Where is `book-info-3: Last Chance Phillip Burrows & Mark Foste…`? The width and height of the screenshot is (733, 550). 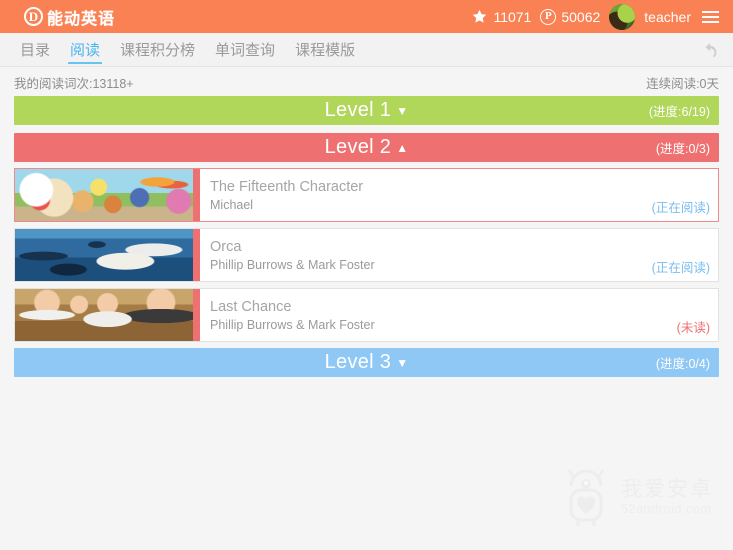 book-info-3: Last Chance Phillip Burrows & Mark Foste… is located at coordinates (459, 315).